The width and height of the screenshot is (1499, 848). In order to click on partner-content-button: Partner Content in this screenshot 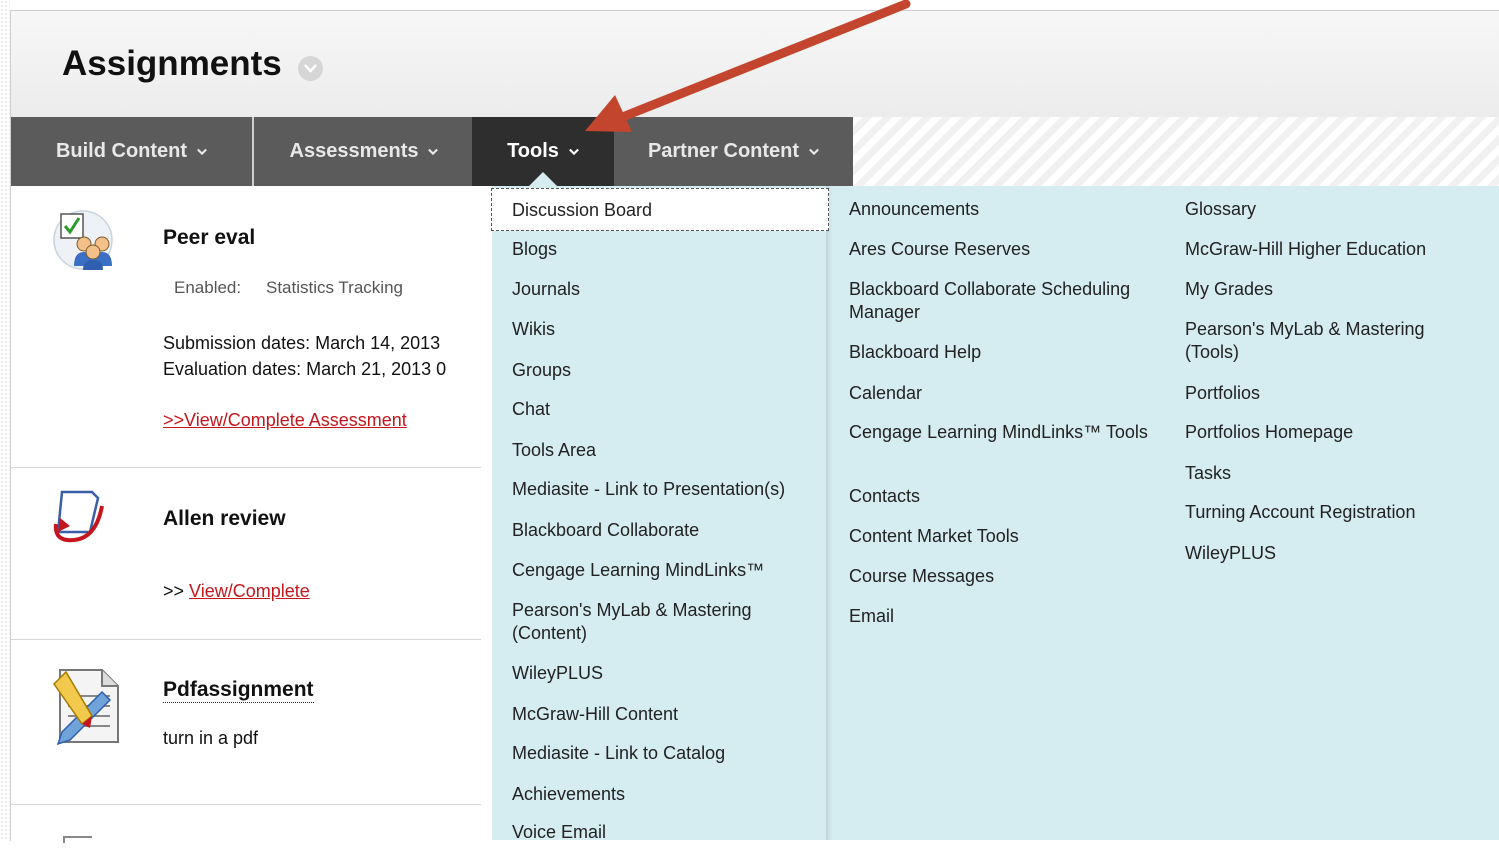, I will do `click(733, 151)`.